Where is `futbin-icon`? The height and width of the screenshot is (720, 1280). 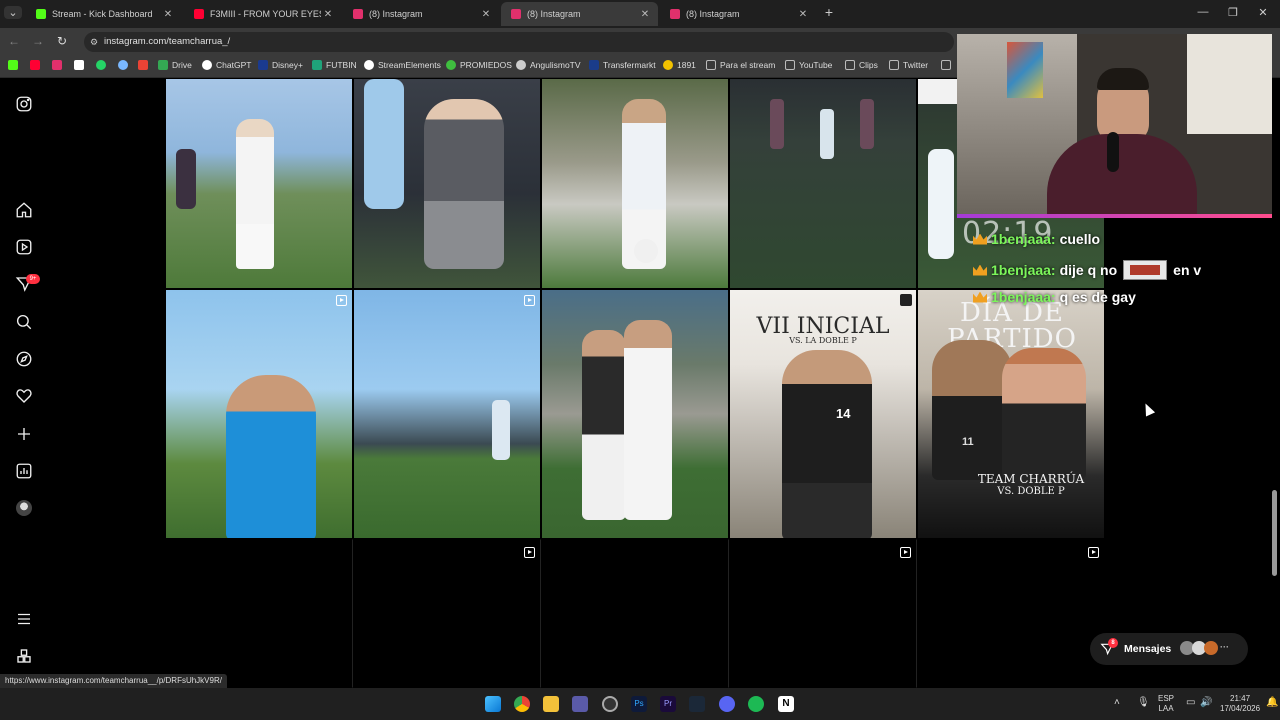
futbin-icon is located at coordinates (317, 65).